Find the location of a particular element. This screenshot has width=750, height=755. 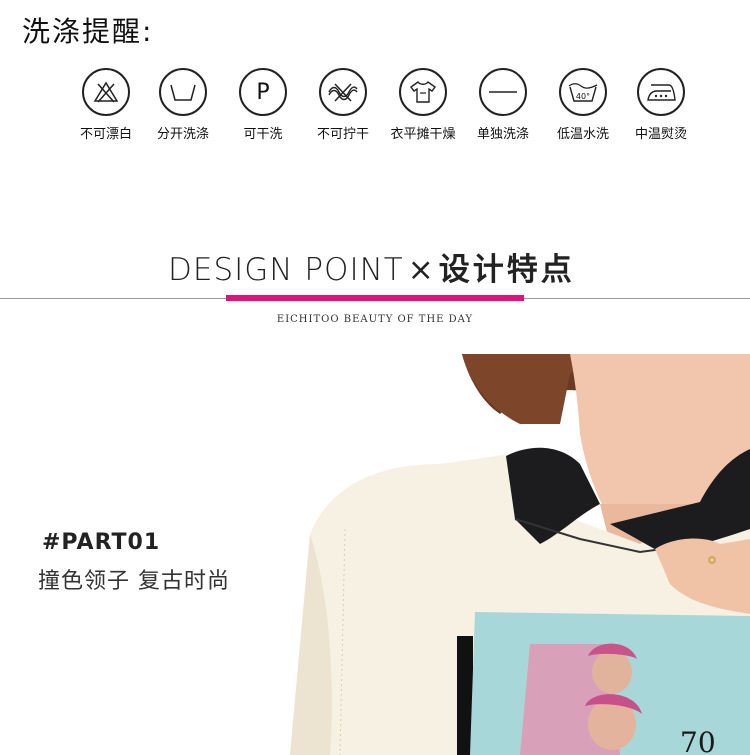

part-label: #PART01 is located at coordinates (101, 542).